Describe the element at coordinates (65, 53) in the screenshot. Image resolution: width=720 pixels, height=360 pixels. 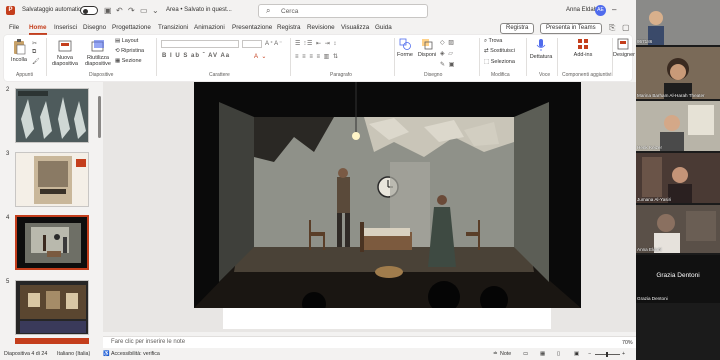
I see `new-slide-button: Nuova diapositiva` at that location.